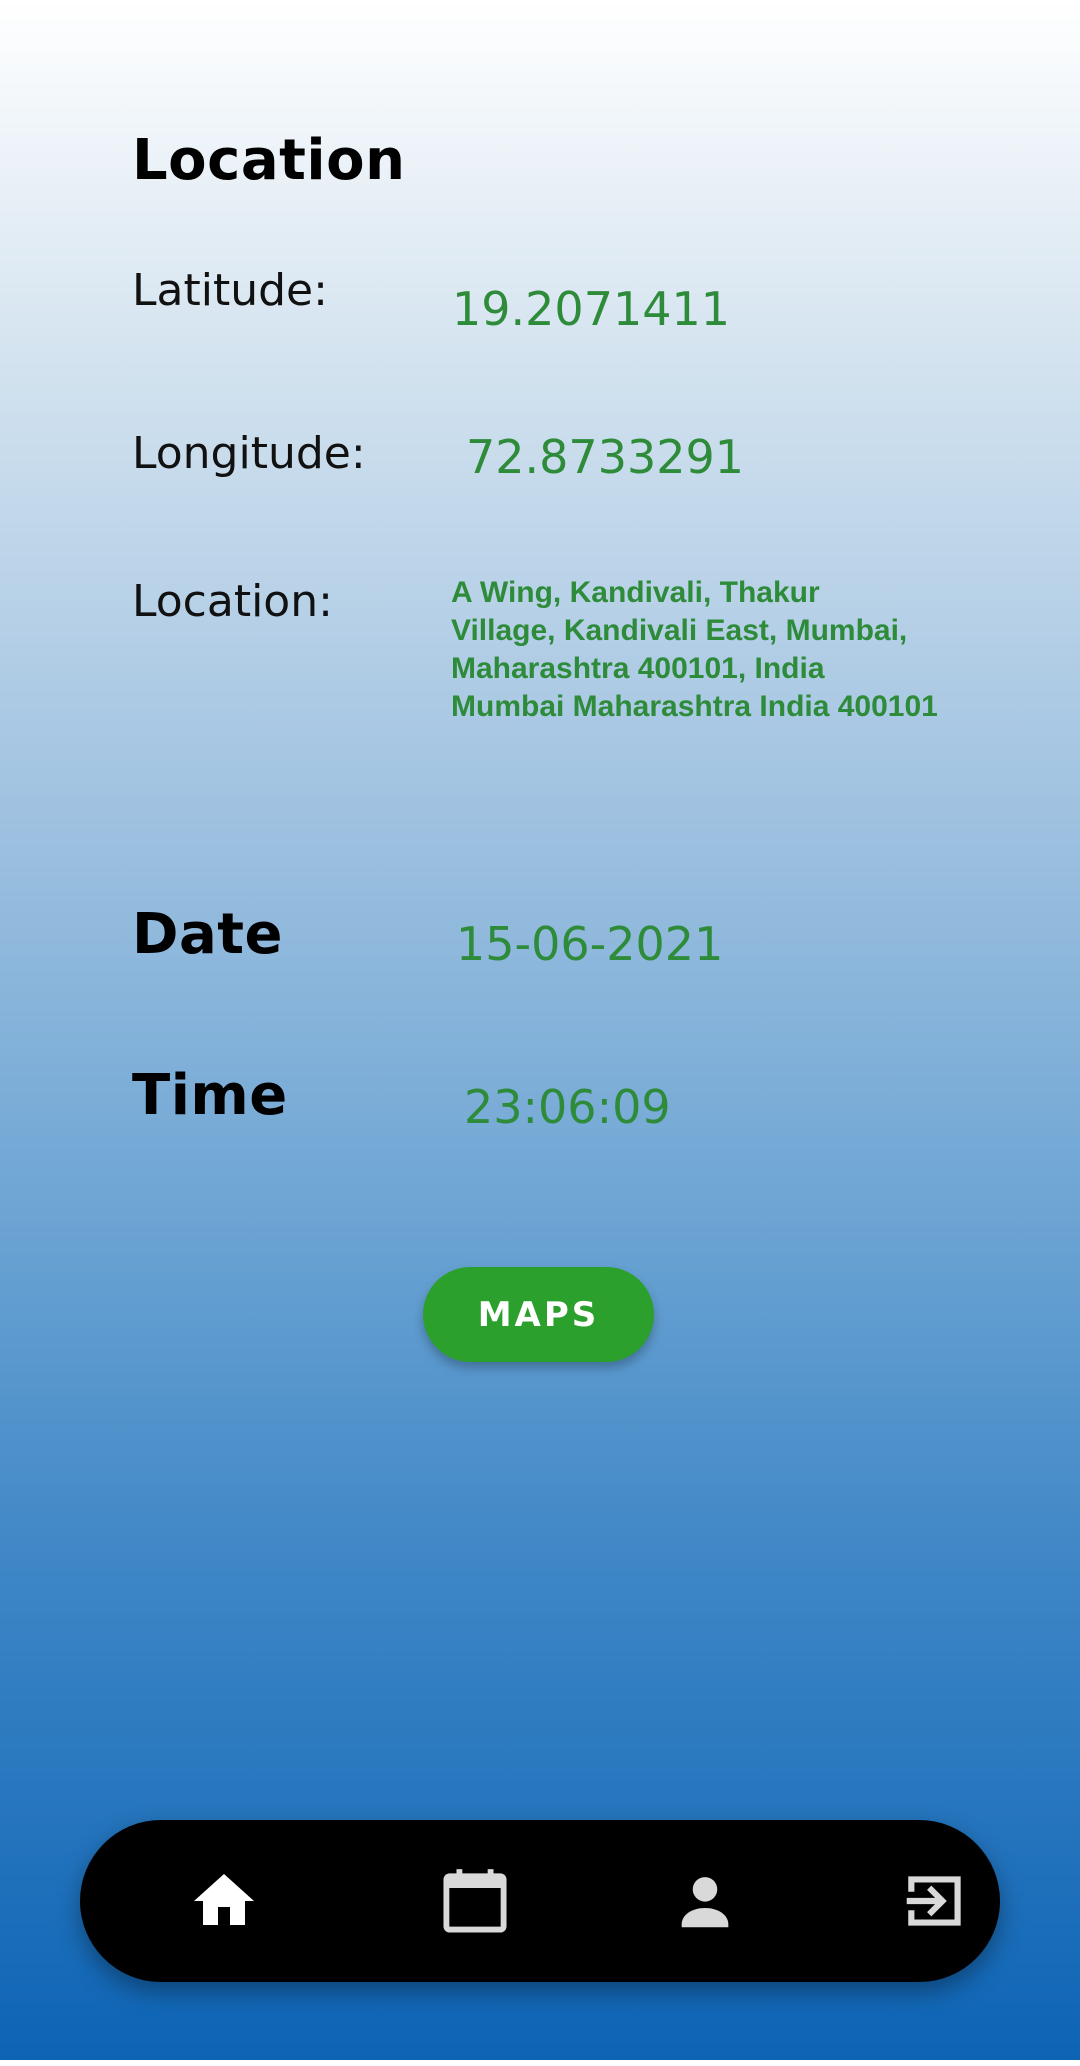  Describe the element at coordinates (638, 668) in the screenshot. I see `address-line: Maharashtra 400101, India` at that location.